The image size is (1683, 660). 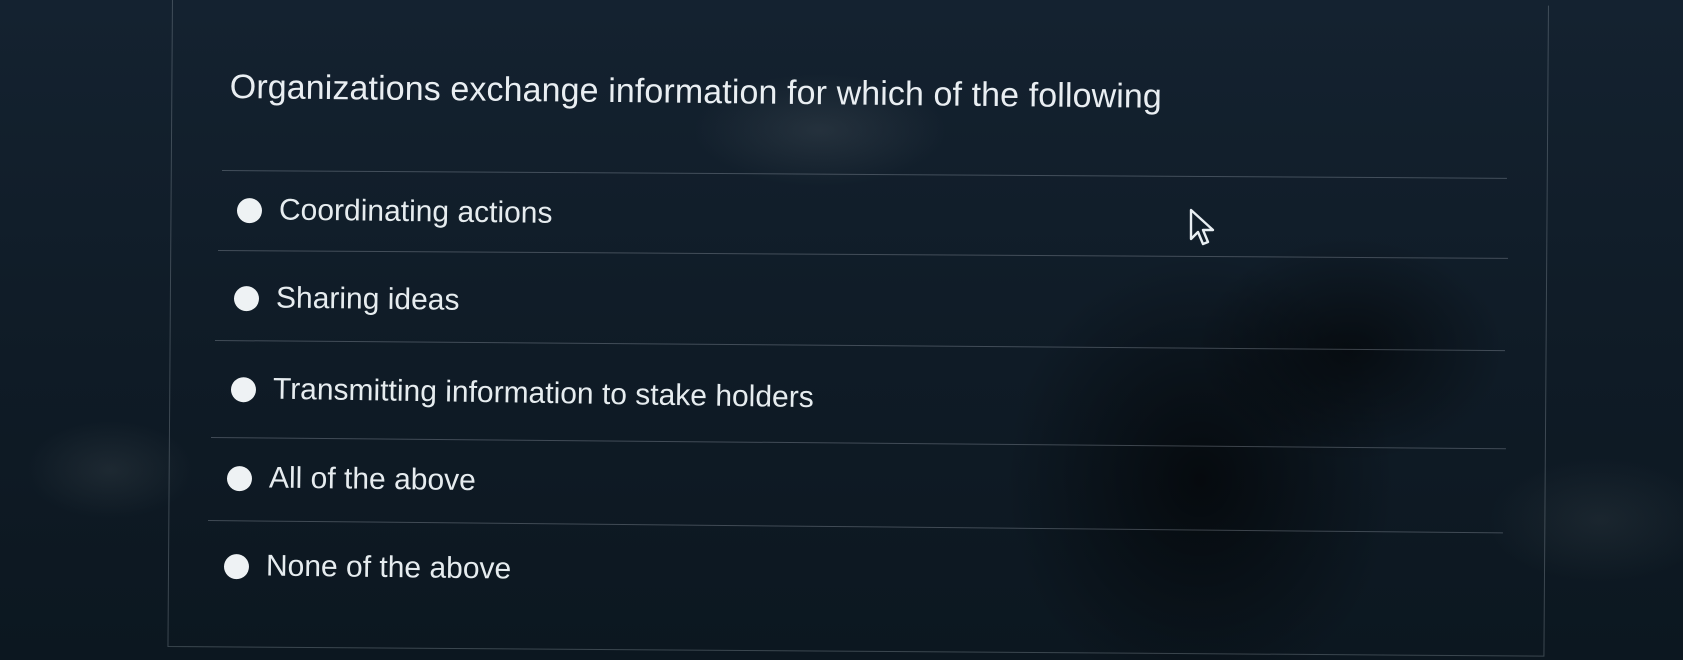 What do you see at coordinates (388, 567) in the screenshot?
I see `option-label: None of the above` at bounding box center [388, 567].